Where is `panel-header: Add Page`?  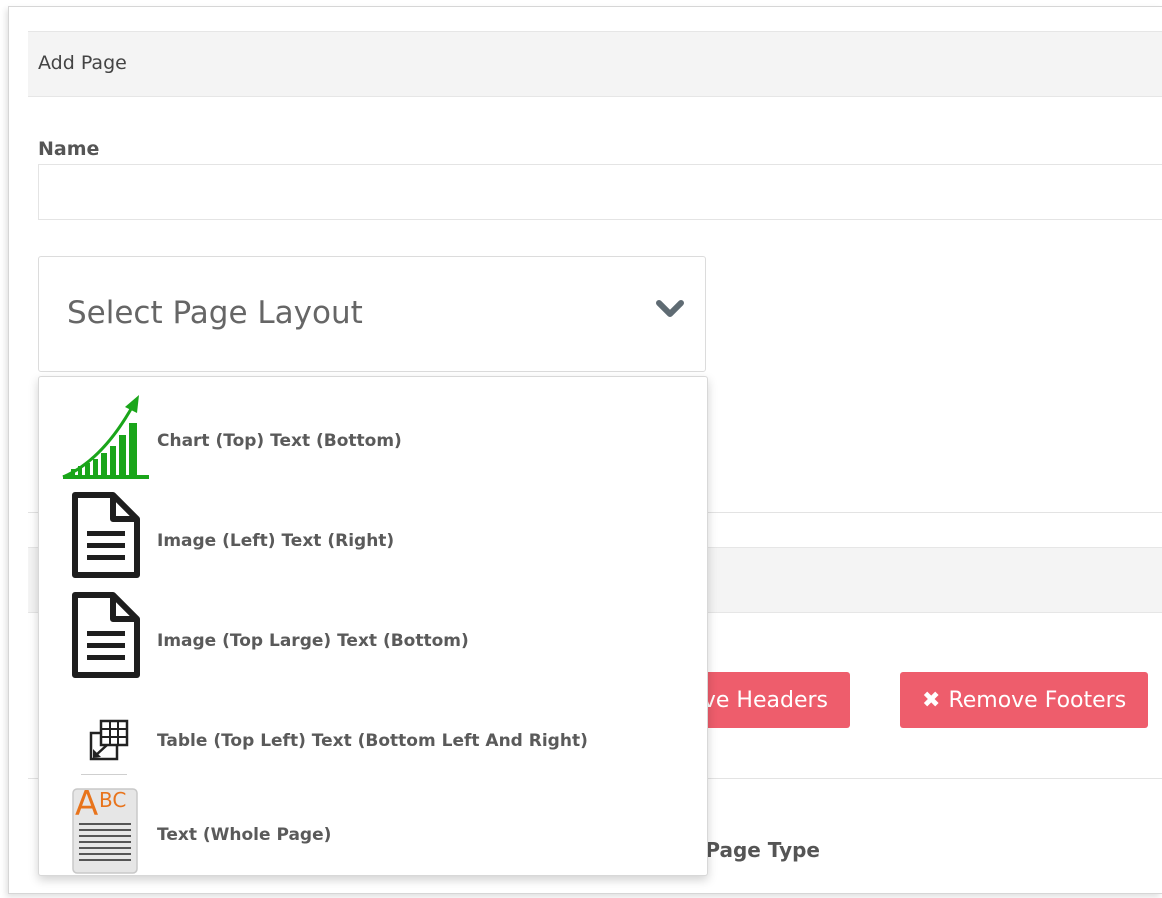
panel-header: Add Page is located at coordinates (595, 64).